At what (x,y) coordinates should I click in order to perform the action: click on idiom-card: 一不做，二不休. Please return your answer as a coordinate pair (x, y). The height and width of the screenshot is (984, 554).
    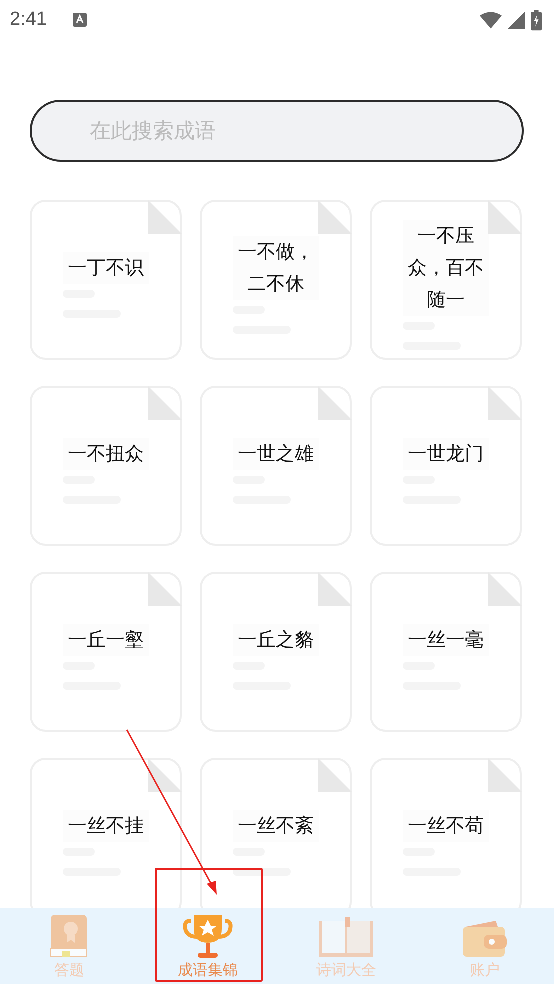
    Looking at the image, I should click on (276, 280).